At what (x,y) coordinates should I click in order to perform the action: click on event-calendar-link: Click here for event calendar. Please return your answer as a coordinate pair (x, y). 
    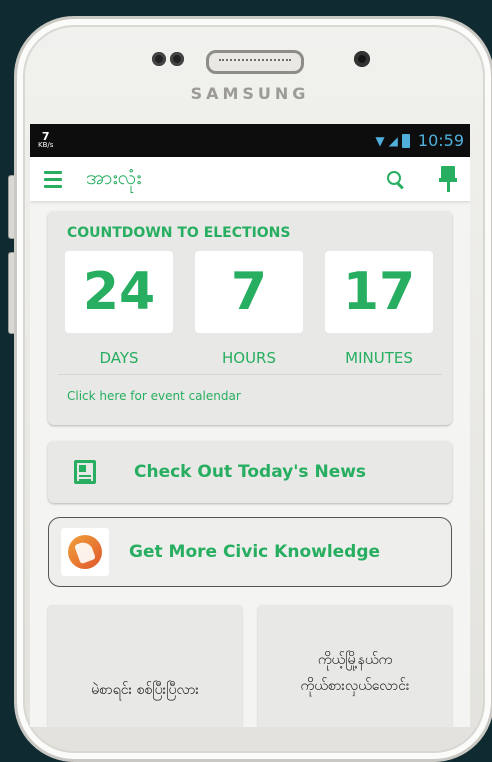
    Looking at the image, I should click on (154, 396).